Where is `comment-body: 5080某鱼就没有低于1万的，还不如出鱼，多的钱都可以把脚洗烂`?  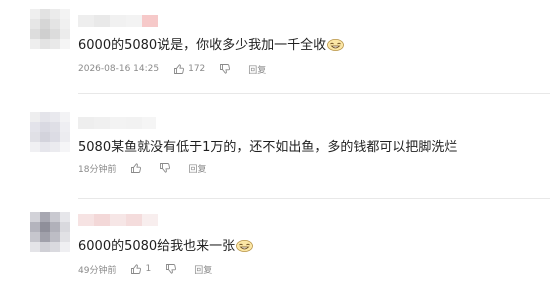 comment-body: 5080某鱼就没有低于1万的，还不如出鱼，多的钱都可以把脚洗烂 is located at coordinates (268, 147).